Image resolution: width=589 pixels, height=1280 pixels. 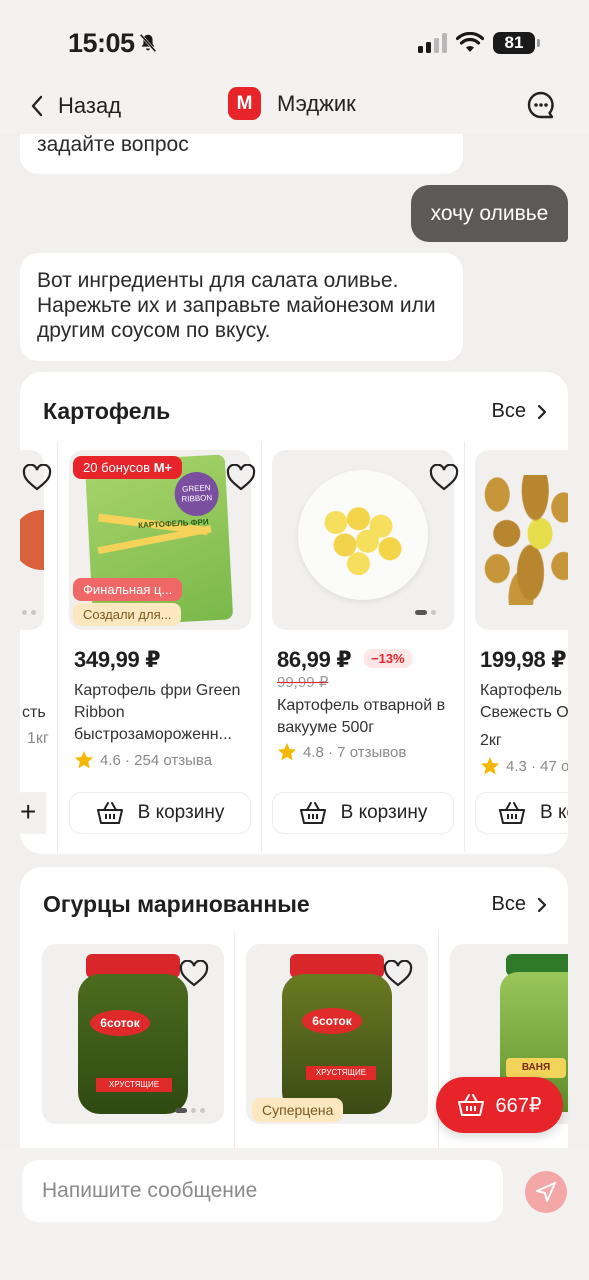 I want to click on jar-brand: ВАНЯ, so click(x=536, y=1068).